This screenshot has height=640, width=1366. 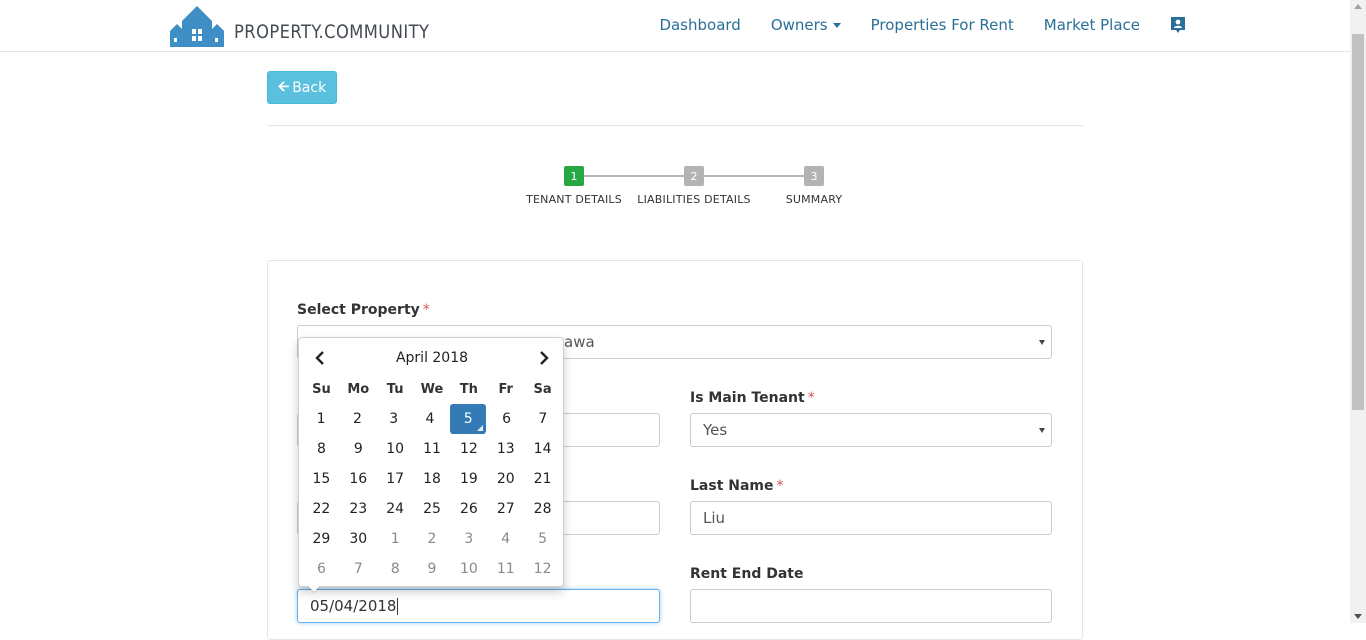 What do you see at coordinates (468, 389) in the screenshot?
I see `weekday-label: Th` at bounding box center [468, 389].